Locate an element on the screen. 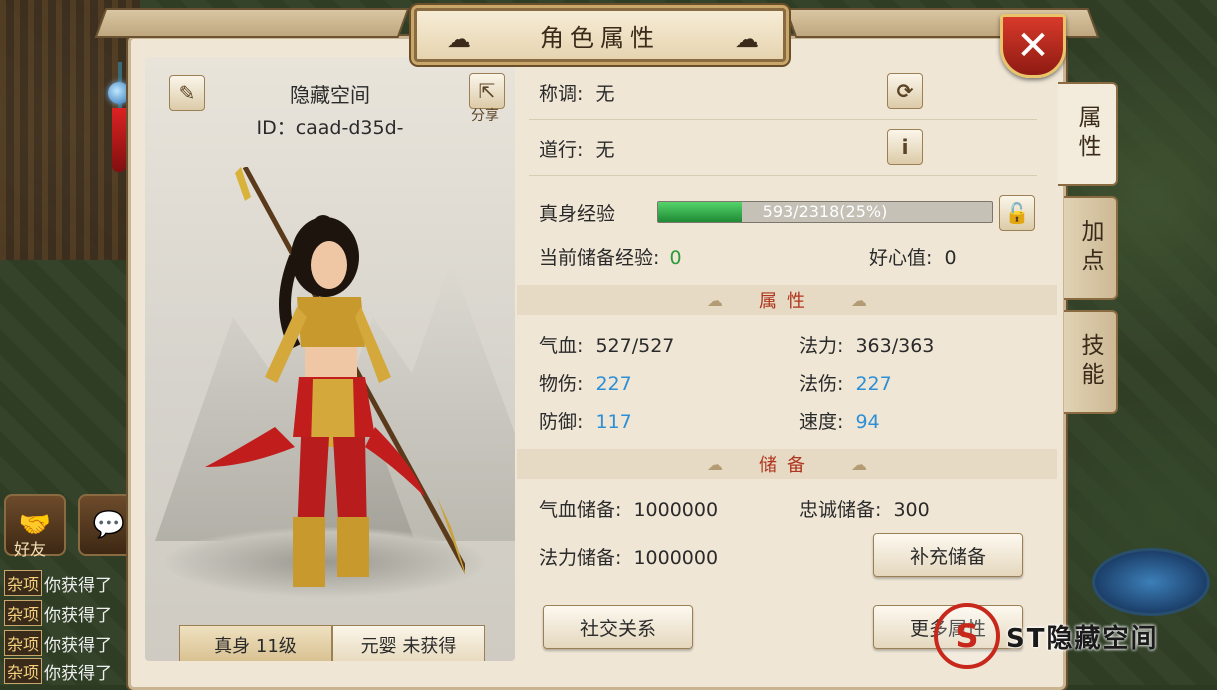  reserves-section-title: 储备 is located at coordinates (787, 465).